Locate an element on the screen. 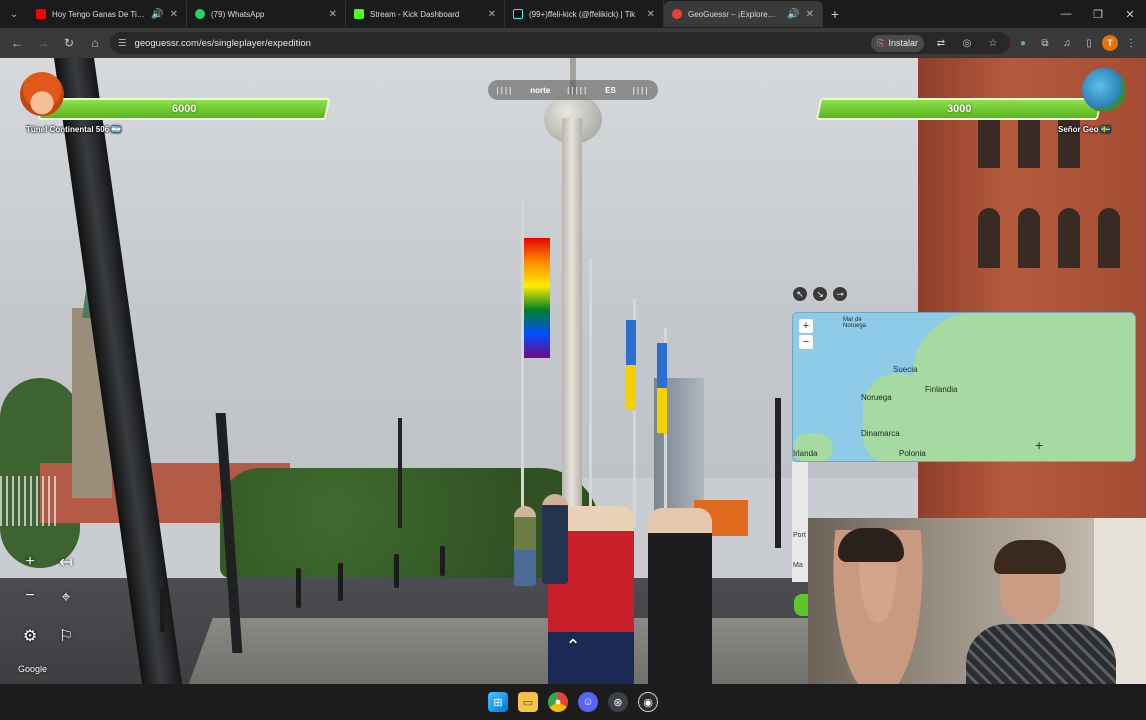 The image size is (1146, 720). pin-map-icon: ⊸ is located at coordinates (840, 294).